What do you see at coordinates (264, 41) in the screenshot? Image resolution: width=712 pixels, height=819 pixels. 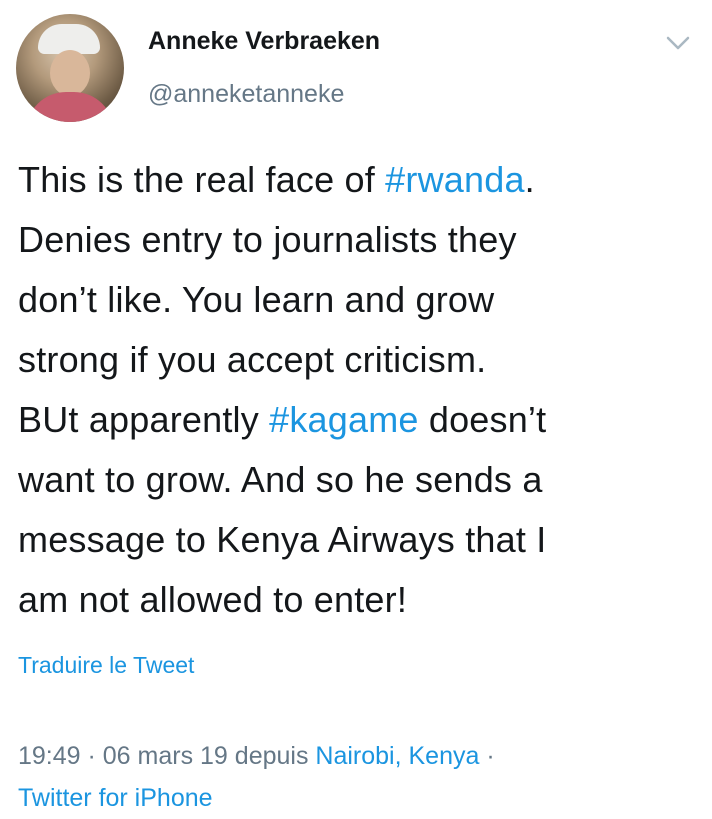 I see `user-display-name: Anneke Verbraeken` at bounding box center [264, 41].